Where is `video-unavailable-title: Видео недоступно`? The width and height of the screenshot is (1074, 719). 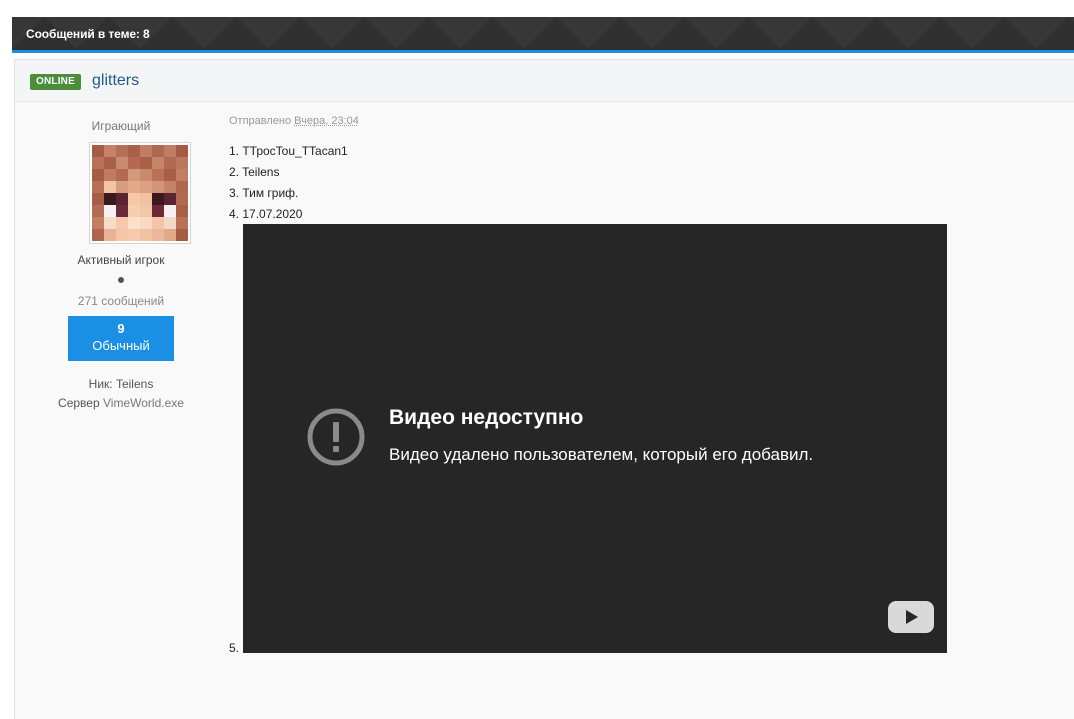
video-unavailable-title: Видео недоступно is located at coordinates (486, 417).